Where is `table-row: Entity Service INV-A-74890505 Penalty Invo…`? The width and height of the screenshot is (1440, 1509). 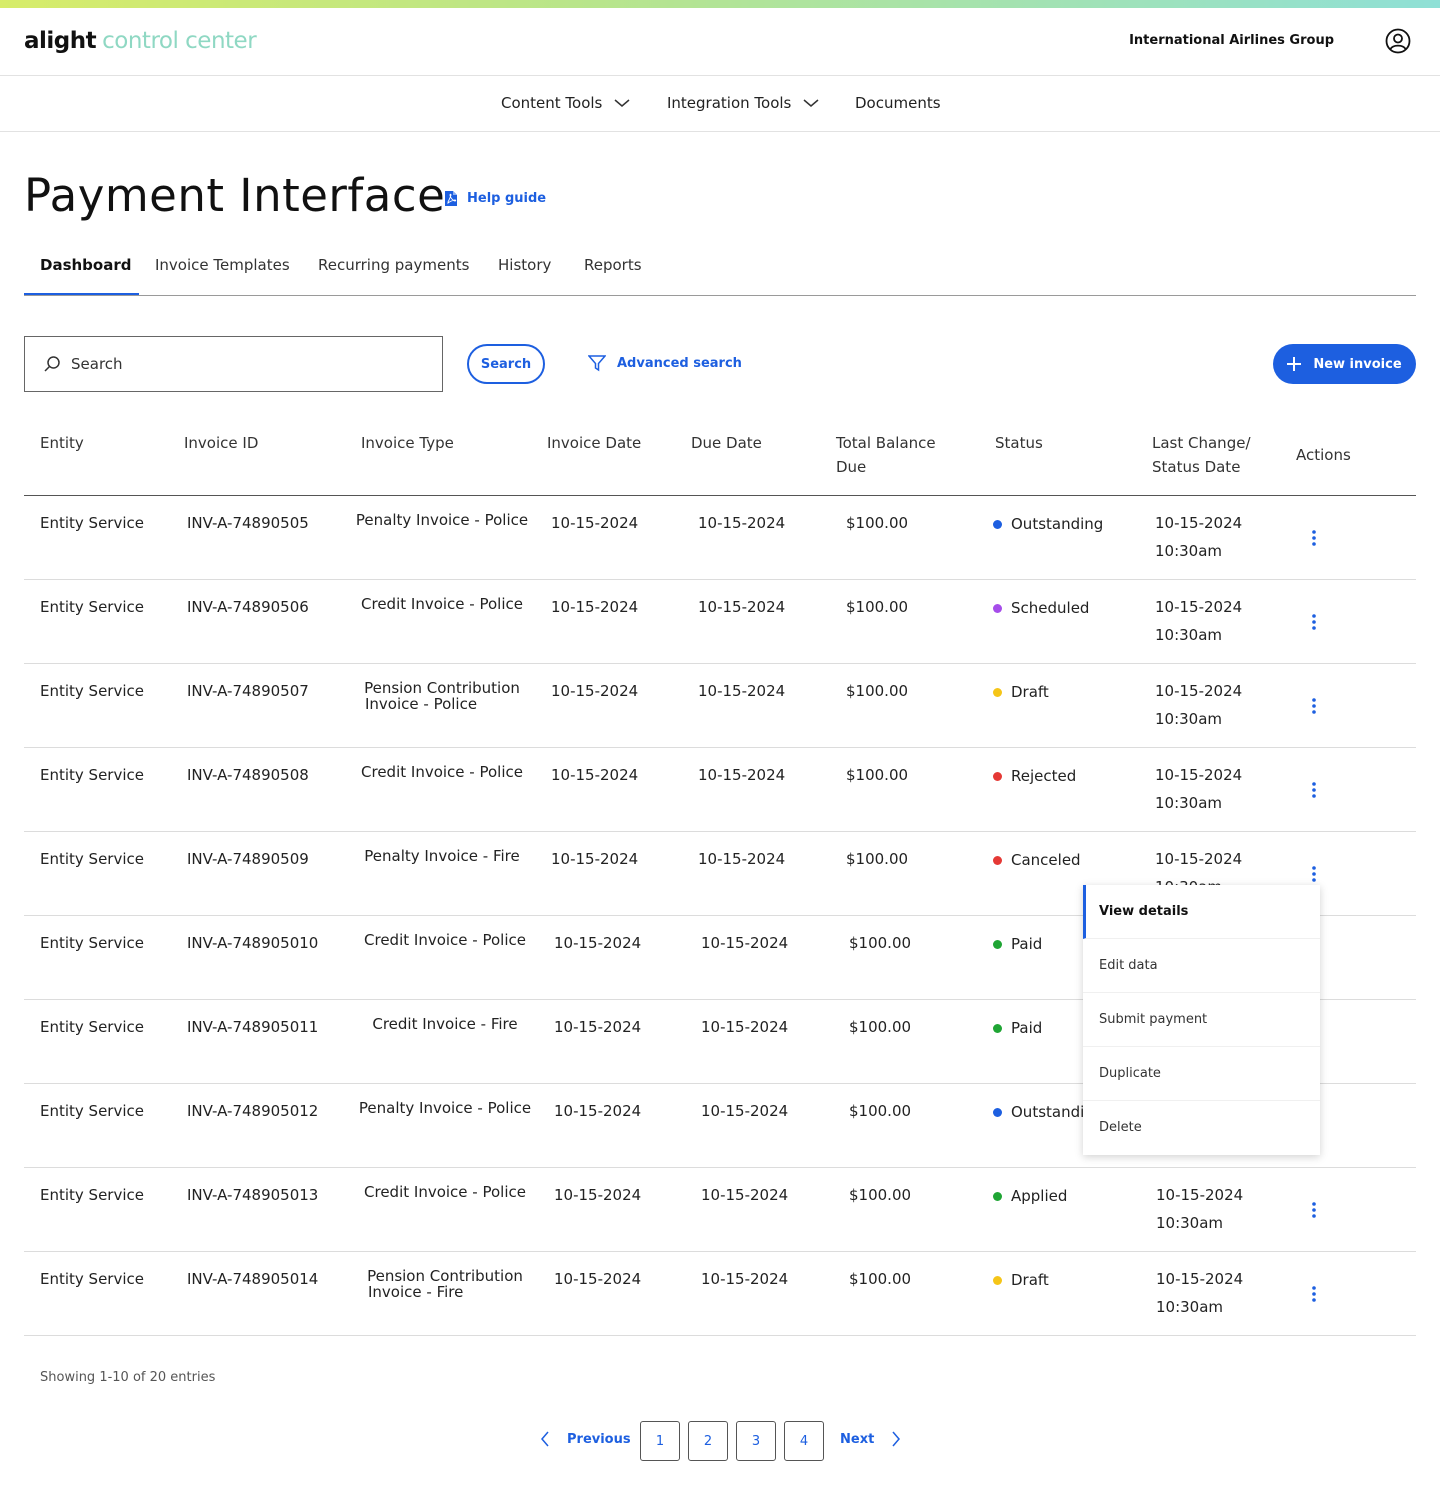
table-row: Entity Service INV-A-74890505 Penalty Invo… is located at coordinates (720, 538).